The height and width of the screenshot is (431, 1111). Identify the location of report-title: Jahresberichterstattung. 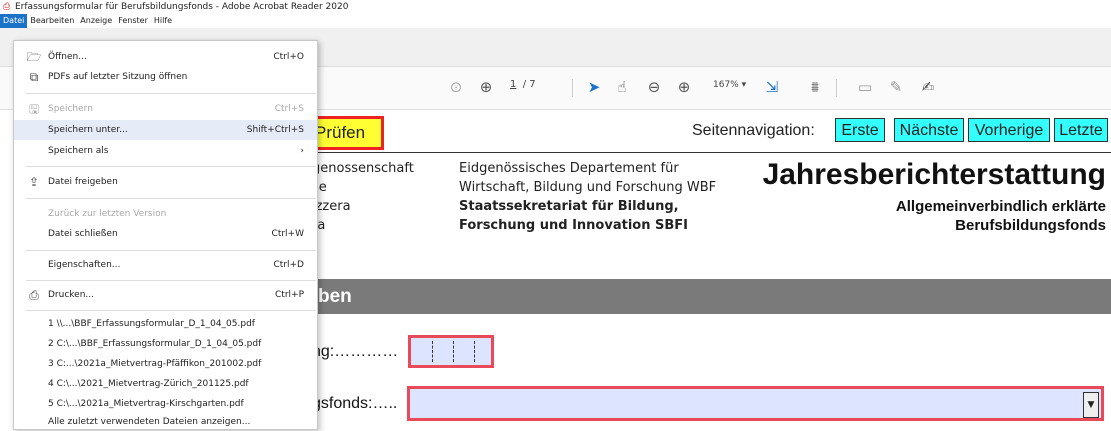
(934, 174).